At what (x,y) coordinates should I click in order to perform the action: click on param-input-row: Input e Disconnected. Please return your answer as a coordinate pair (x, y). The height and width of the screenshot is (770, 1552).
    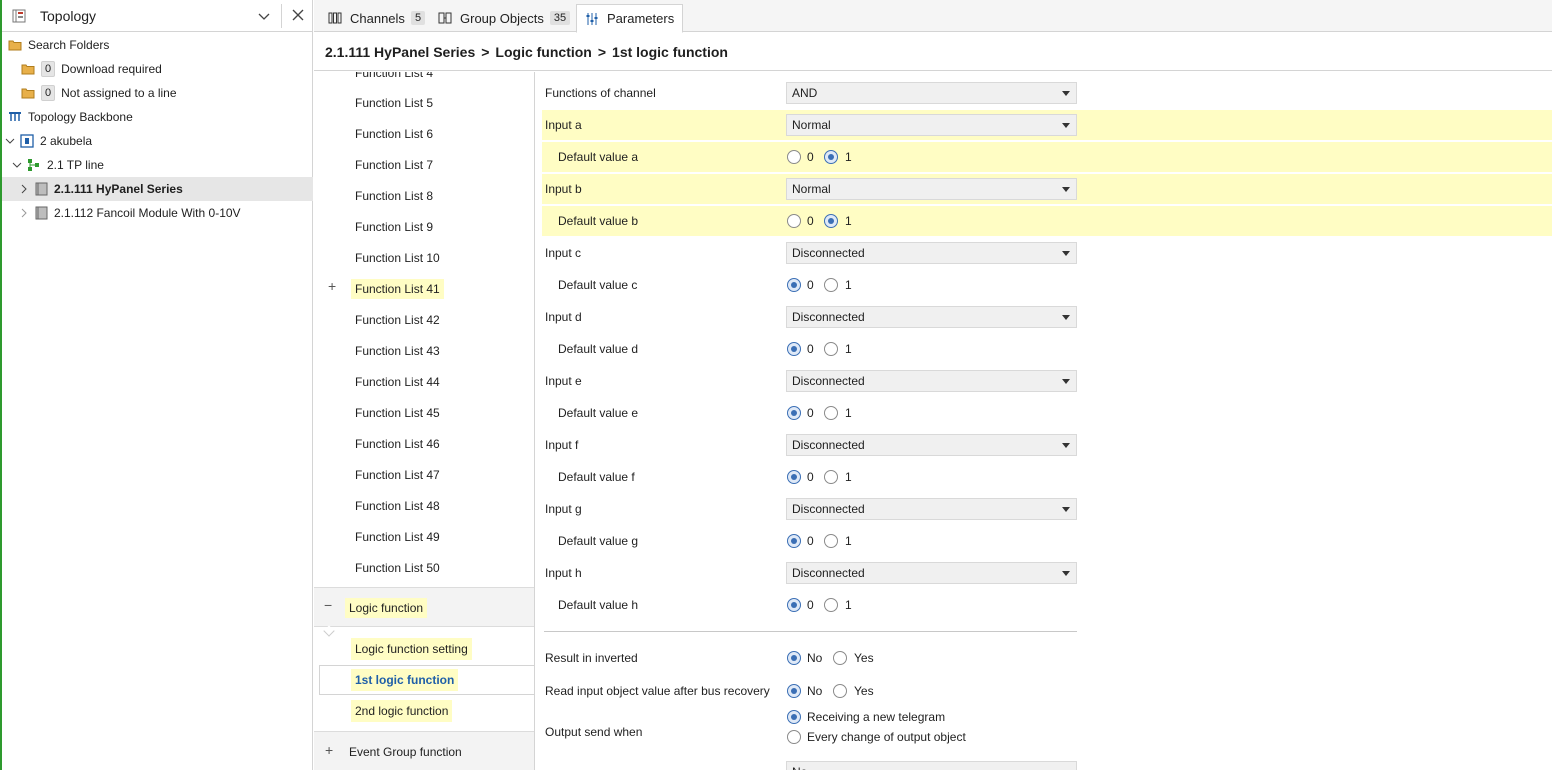
    Looking at the image, I should click on (1047, 381).